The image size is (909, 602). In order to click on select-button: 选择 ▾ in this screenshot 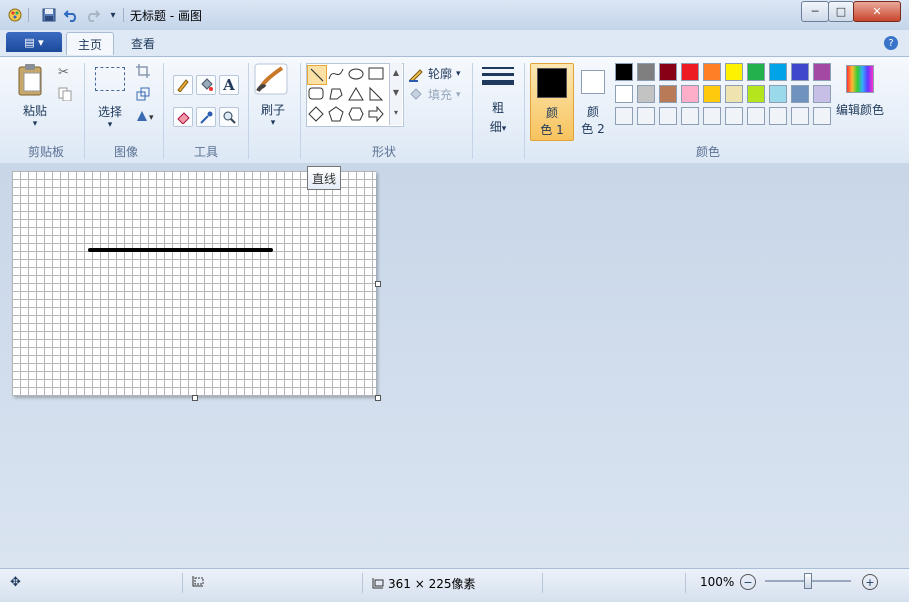, I will do `click(110, 97)`.